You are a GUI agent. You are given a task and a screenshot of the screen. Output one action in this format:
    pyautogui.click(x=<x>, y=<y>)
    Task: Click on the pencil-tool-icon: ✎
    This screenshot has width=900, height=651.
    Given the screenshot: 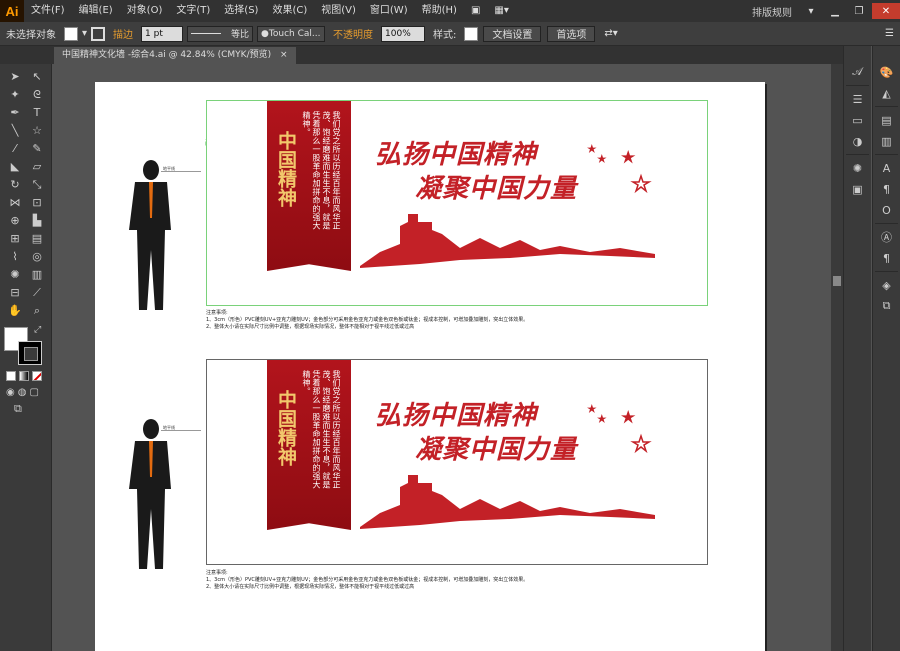 What is the action you would take?
    pyautogui.click(x=37, y=148)
    